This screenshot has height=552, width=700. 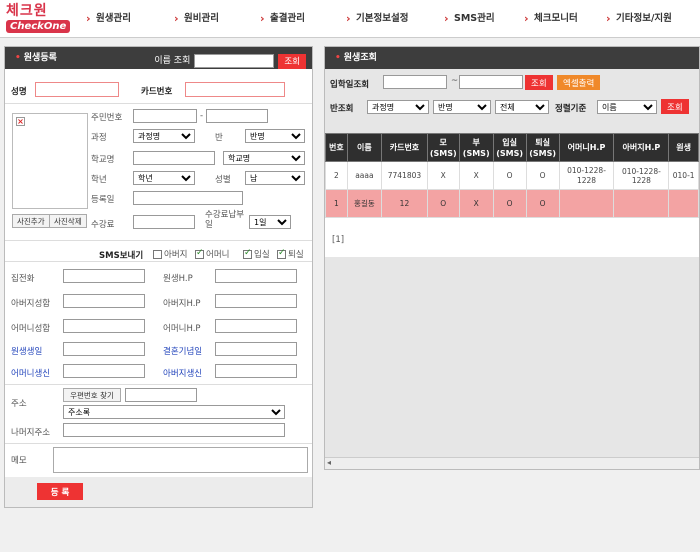 What do you see at coordinates (270, 222) in the screenshot?
I see `due-select: 1일` at bounding box center [270, 222].